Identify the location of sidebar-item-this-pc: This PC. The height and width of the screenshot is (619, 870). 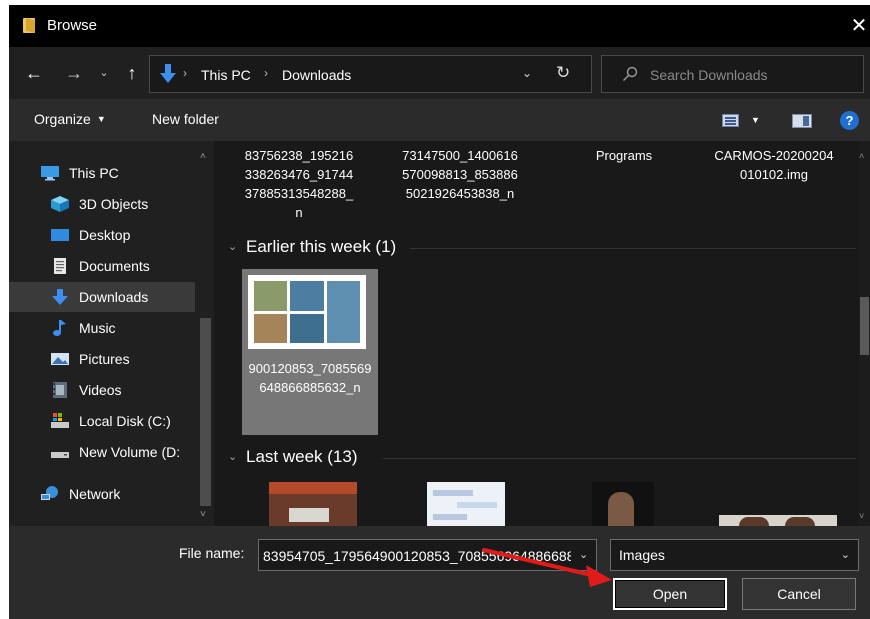
(102, 173).